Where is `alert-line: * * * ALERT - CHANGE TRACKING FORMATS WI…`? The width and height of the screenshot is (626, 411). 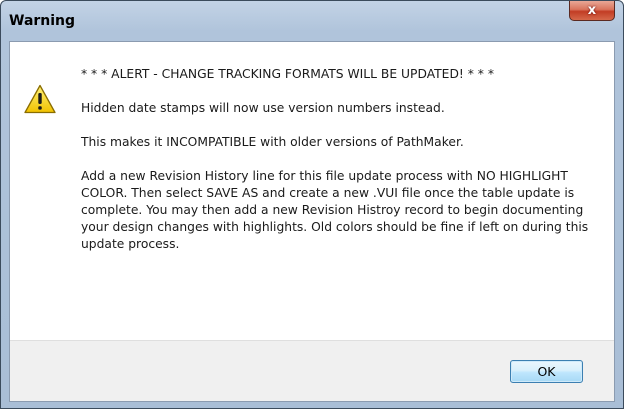 alert-line: * * * ALERT - CHANGE TRACKING FORMATS WI… is located at coordinates (288, 74).